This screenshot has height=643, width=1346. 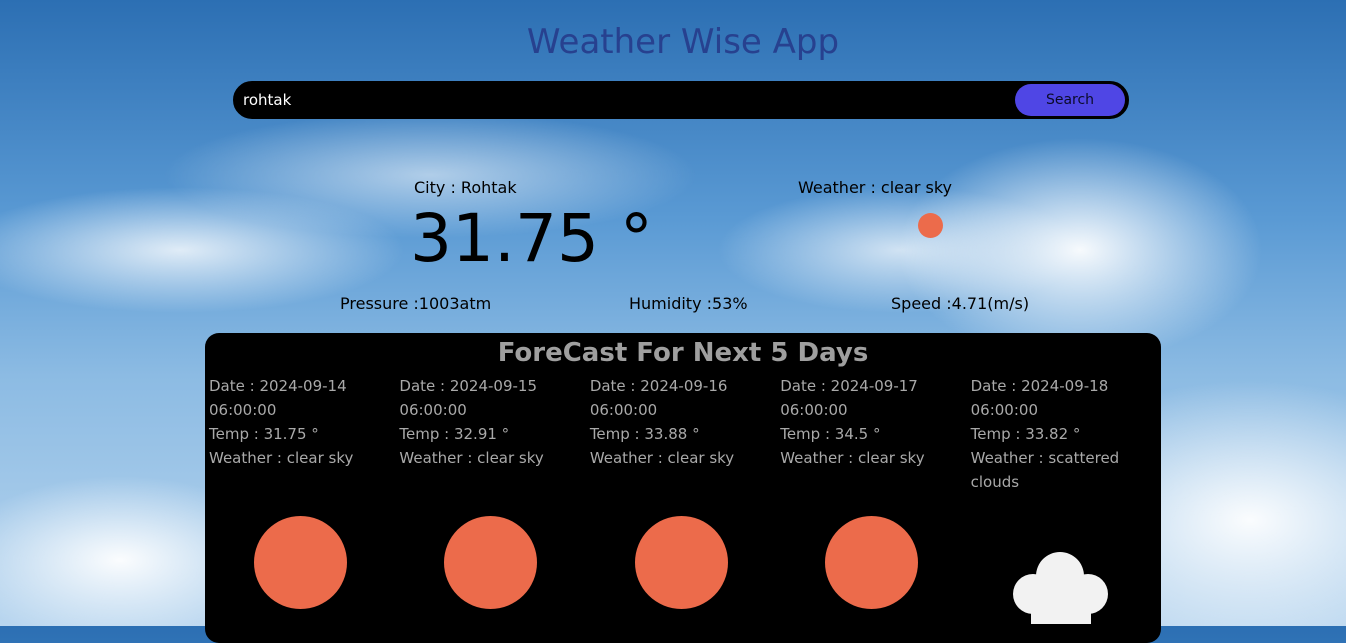 I want to click on forecast-temp: Temp : 32.91 °, so click(x=454, y=434).